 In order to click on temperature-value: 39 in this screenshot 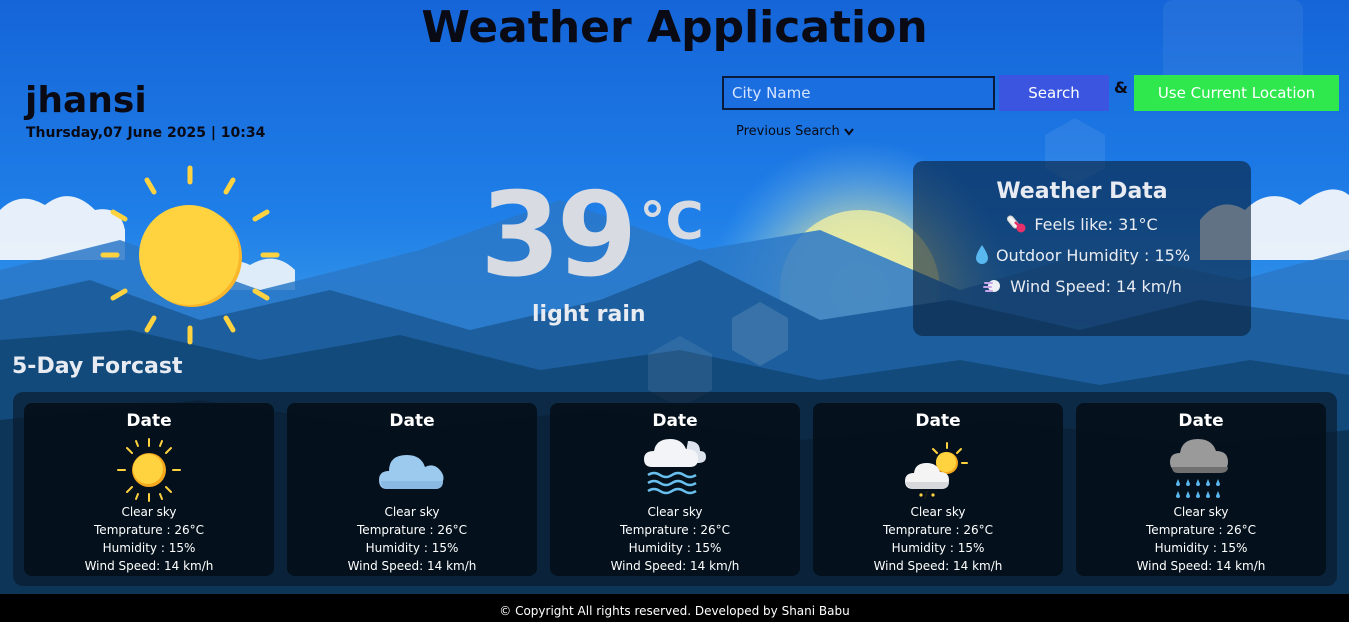, I will do `click(558, 235)`.